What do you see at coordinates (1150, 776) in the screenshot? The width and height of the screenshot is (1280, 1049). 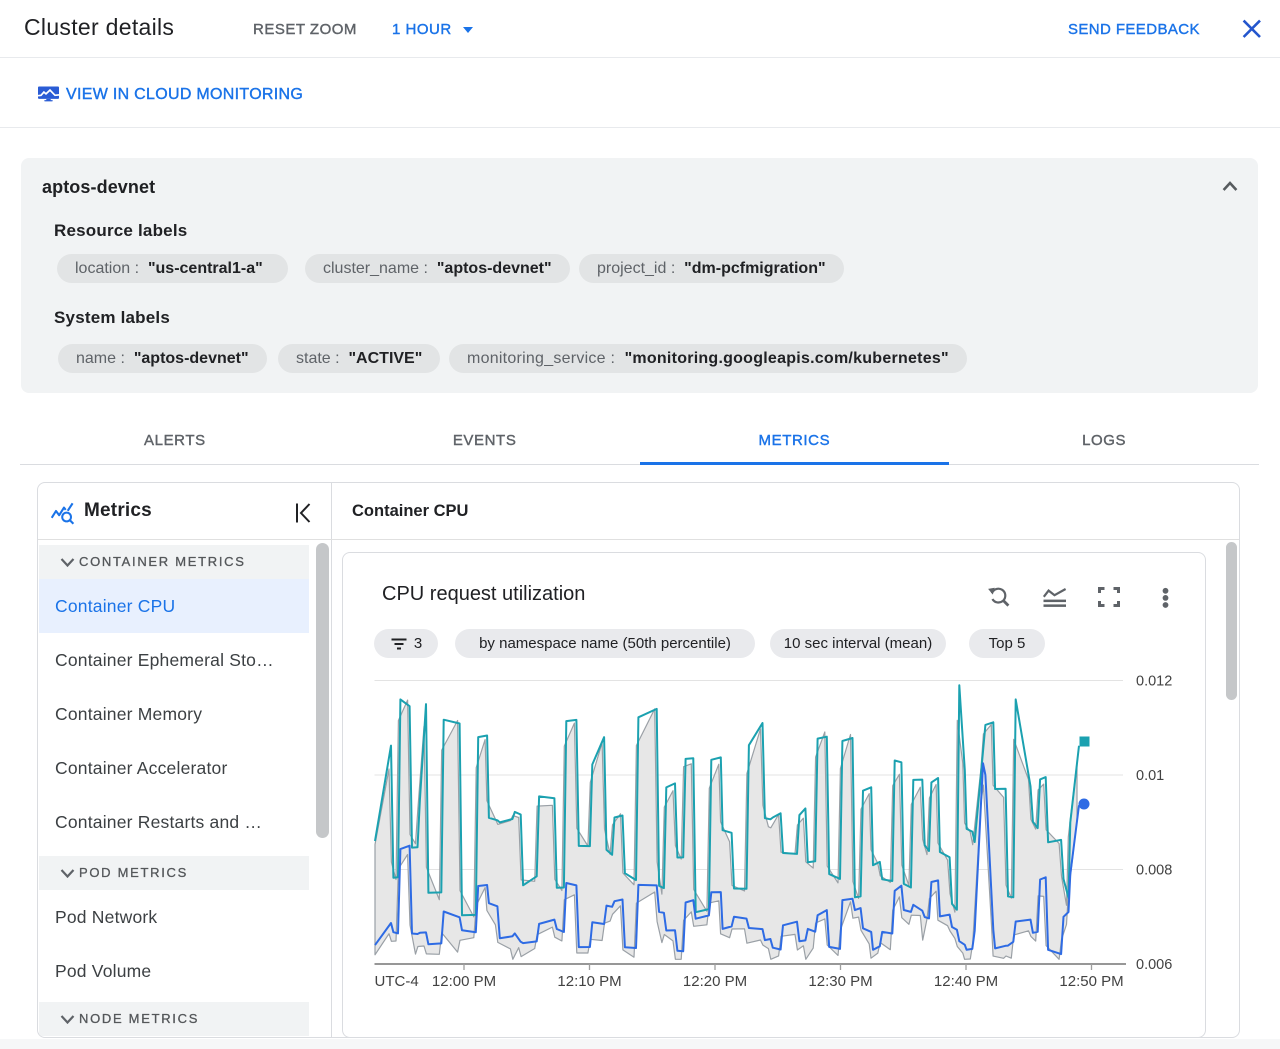 I see `svg-text: 0.01` at bounding box center [1150, 776].